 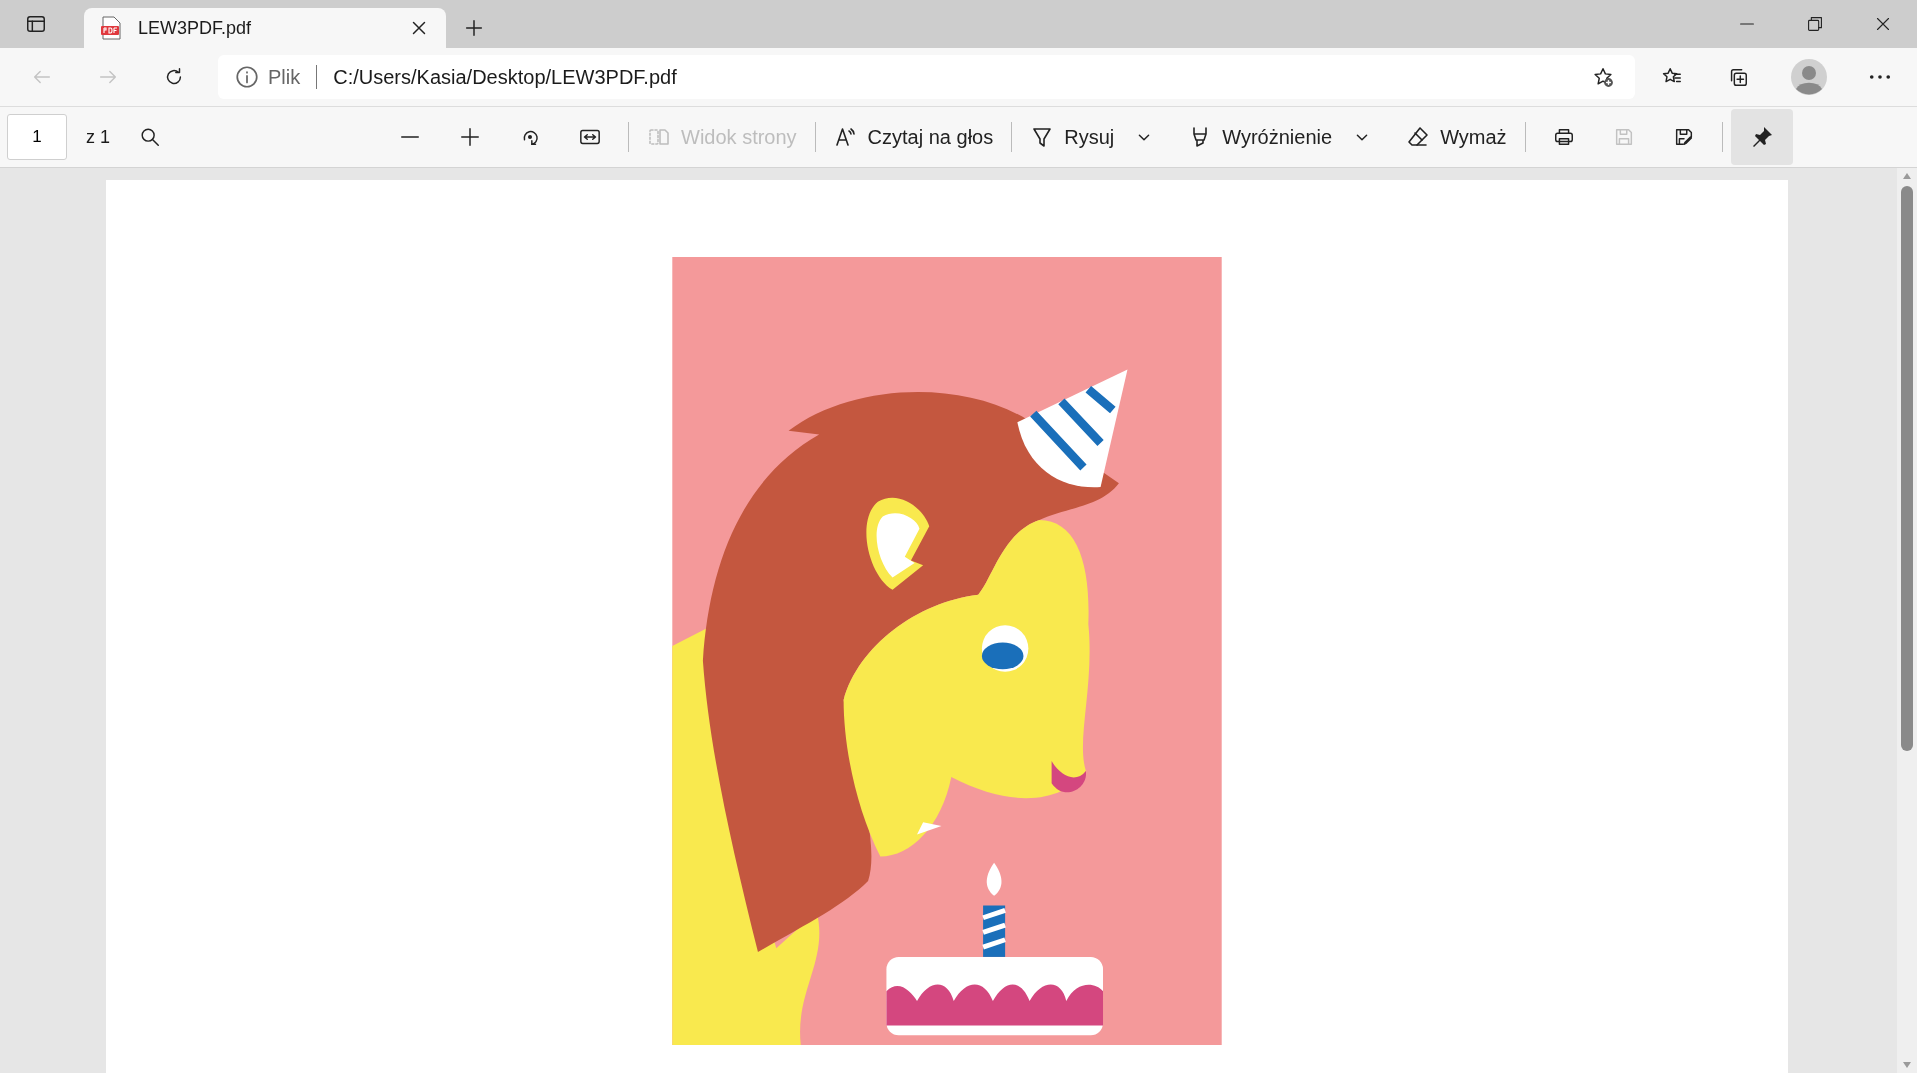 What do you see at coordinates (284, 77) in the screenshot?
I see `site-scheme-label: Plik` at bounding box center [284, 77].